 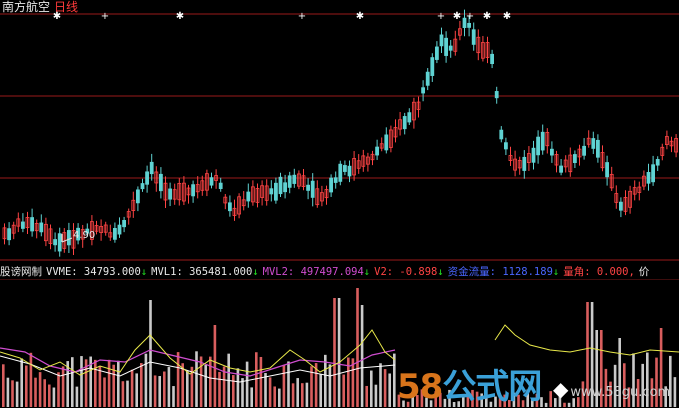 What do you see at coordinates (500, 272) in the screenshot?
I see `indicator-value-4: 资金流量: 1128.189` at bounding box center [500, 272].